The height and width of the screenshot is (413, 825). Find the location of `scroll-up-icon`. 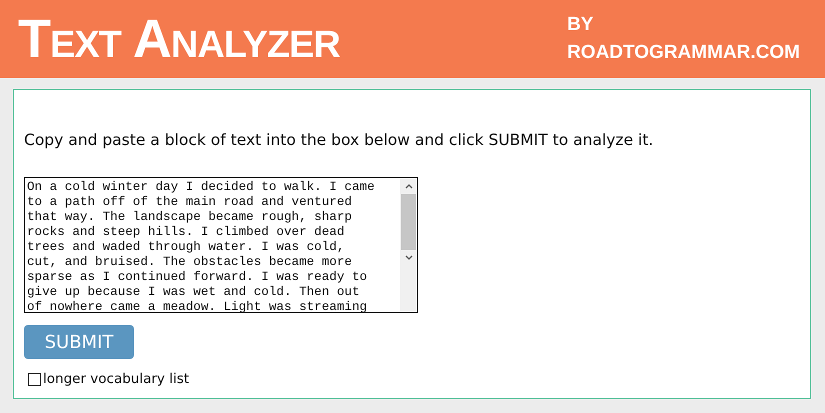

scroll-up-icon is located at coordinates (408, 186).